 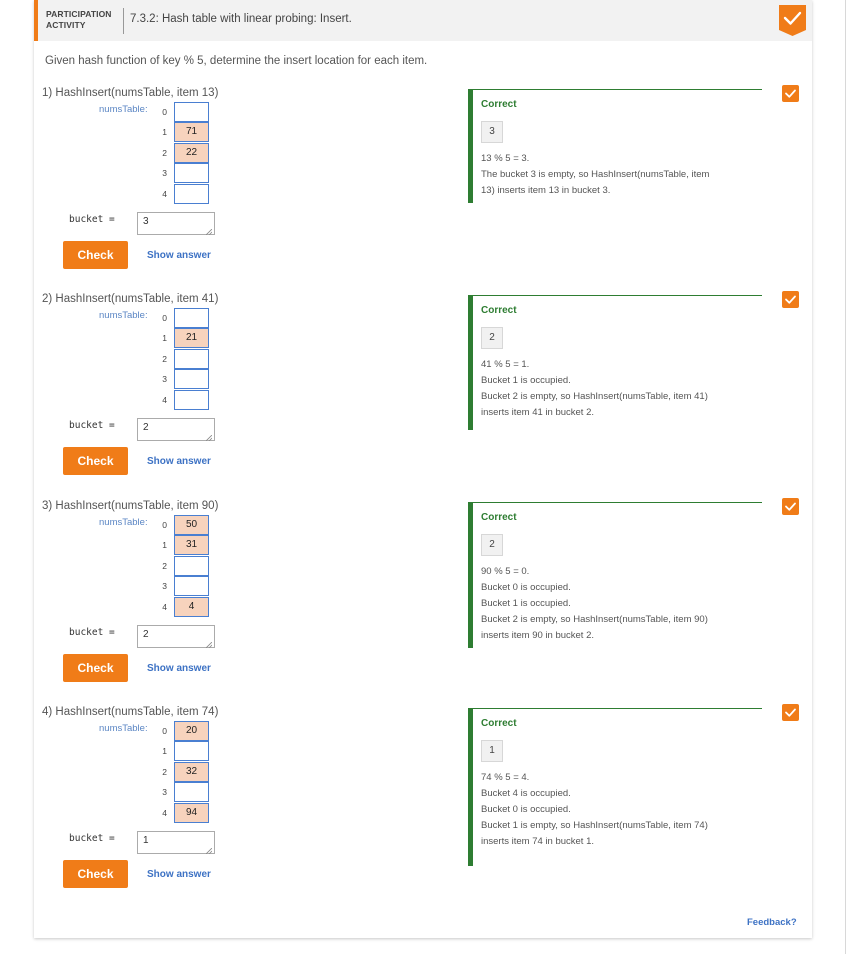 I want to click on question-title: 1) HashInsert(numsTable, item 13), so click(x=130, y=93).